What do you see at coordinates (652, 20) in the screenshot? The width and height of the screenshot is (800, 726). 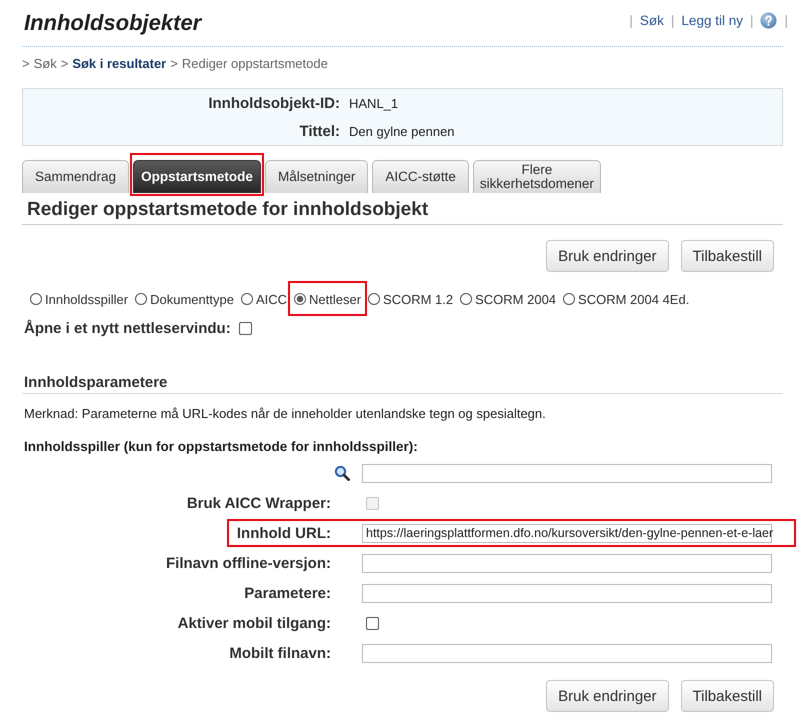 I see `nav-link: Søk` at bounding box center [652, 20].